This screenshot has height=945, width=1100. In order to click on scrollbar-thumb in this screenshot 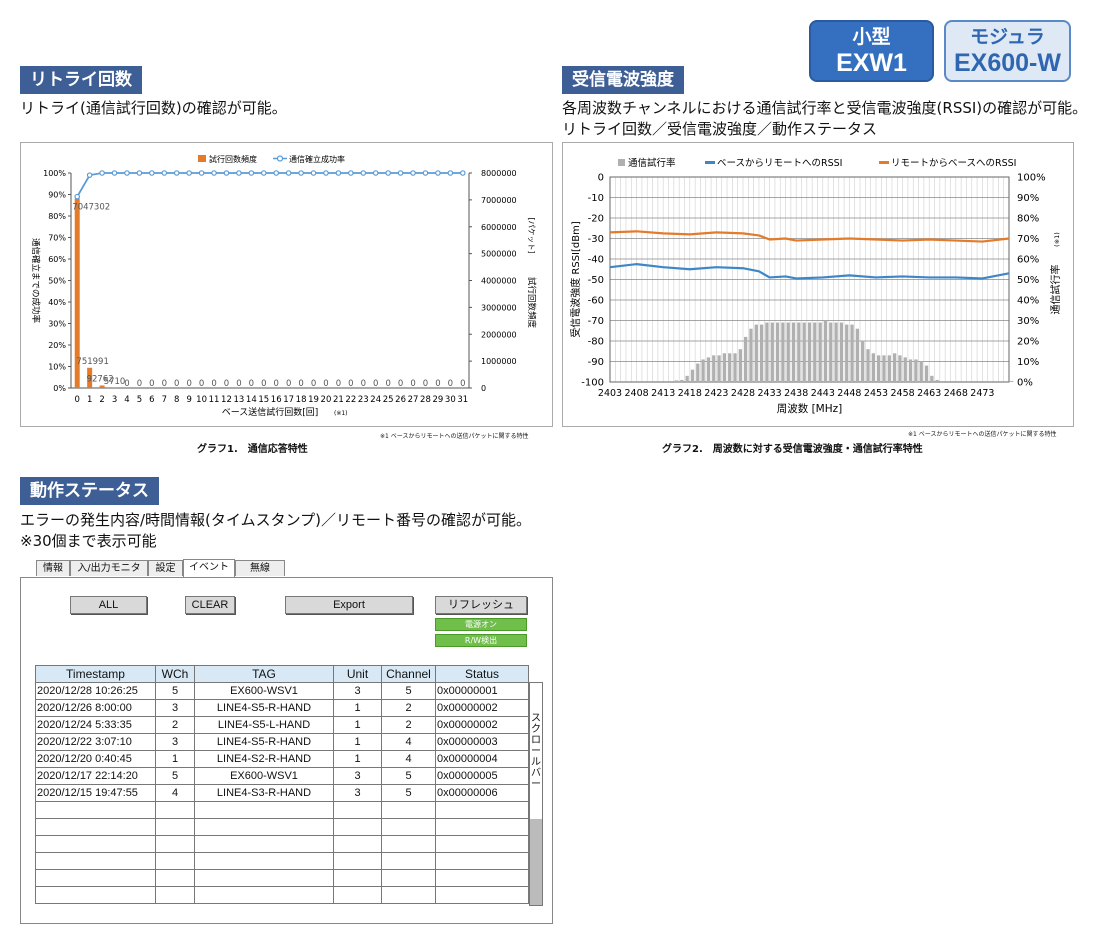, I will do `click(536, 862)`.